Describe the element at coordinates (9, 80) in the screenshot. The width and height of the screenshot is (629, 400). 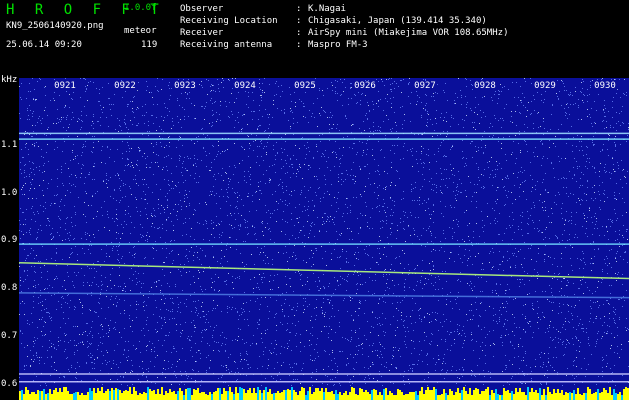
I see `frequency-unit-label: kHz` at that location.